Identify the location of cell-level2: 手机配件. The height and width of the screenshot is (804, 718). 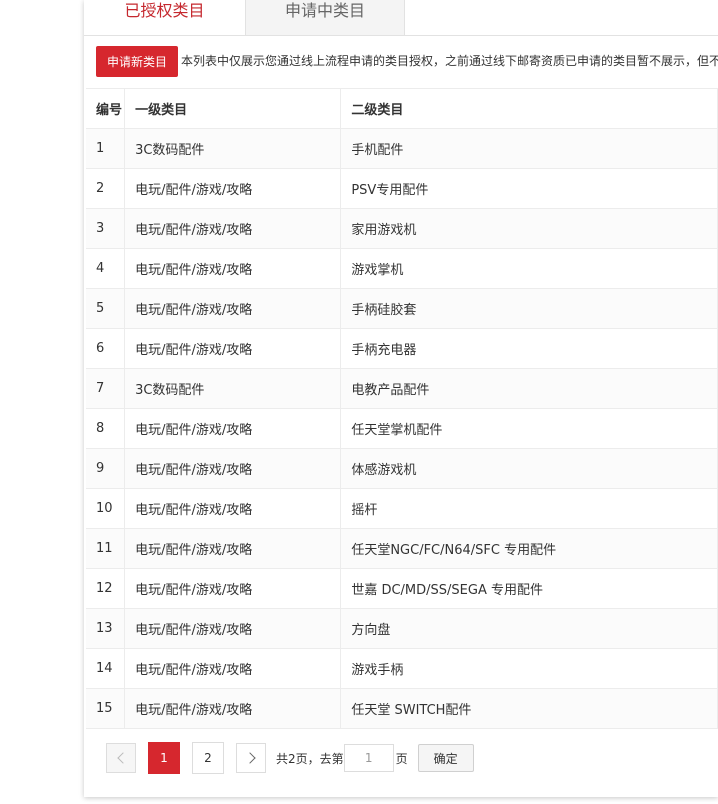
(529, 148).